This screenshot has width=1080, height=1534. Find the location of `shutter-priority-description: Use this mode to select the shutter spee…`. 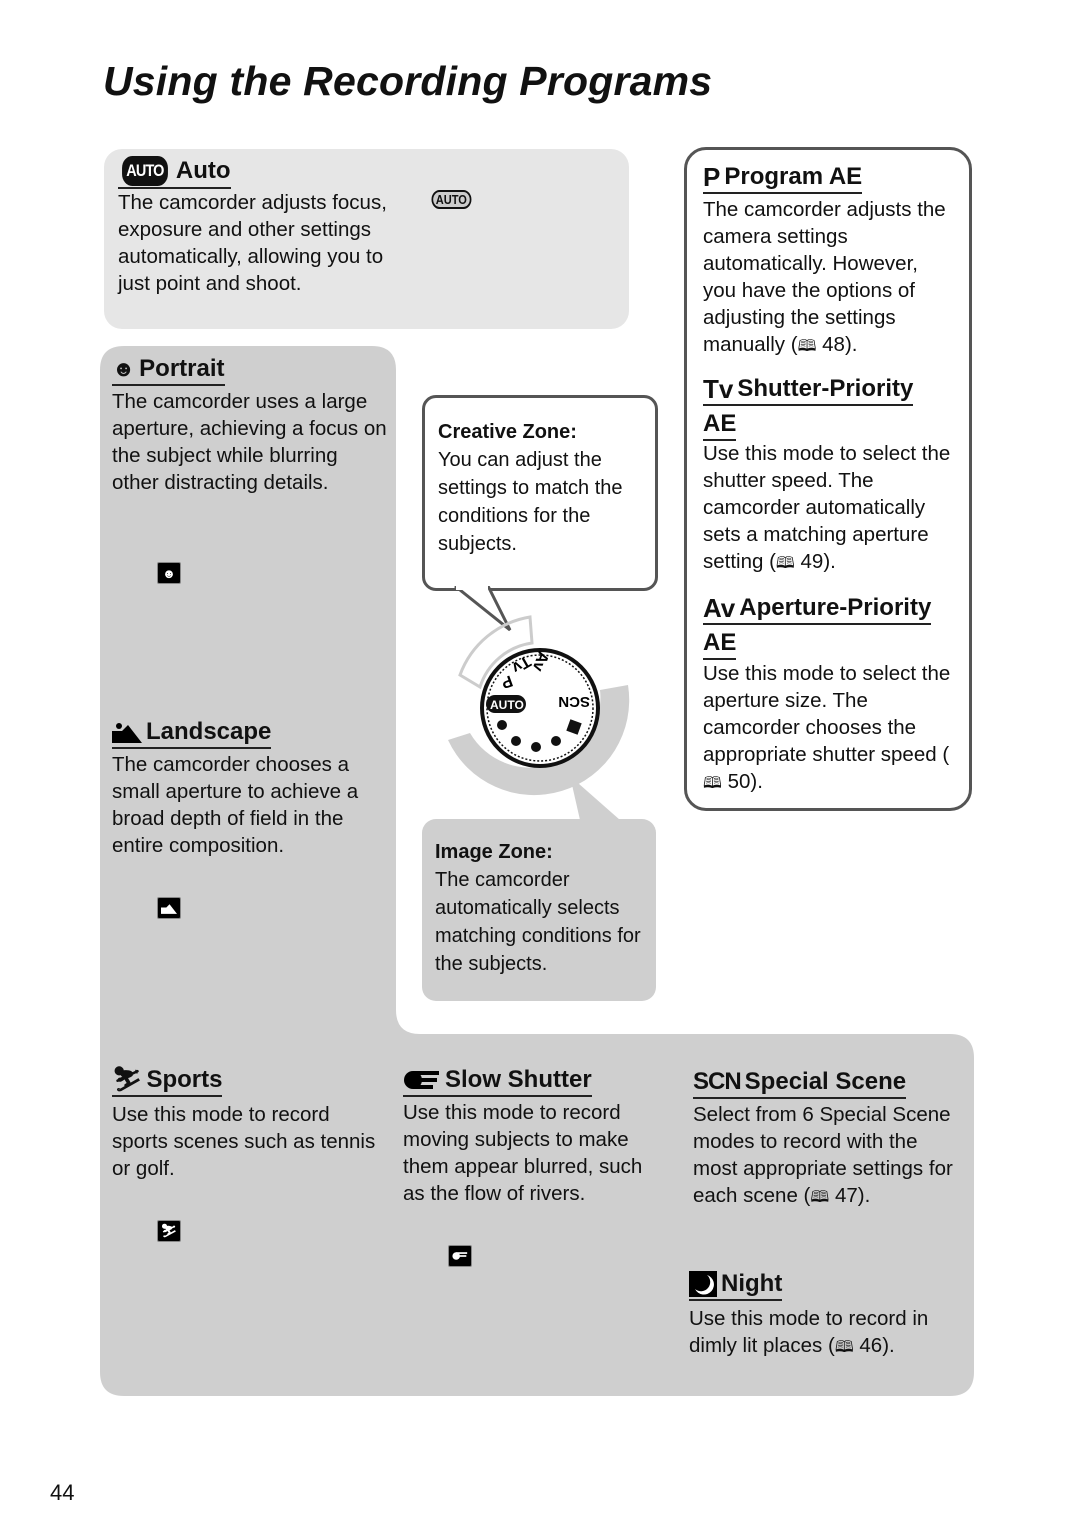

shutter-priority-description: Use this mode to select the shutter spee… is located at coordinates (830, 508).